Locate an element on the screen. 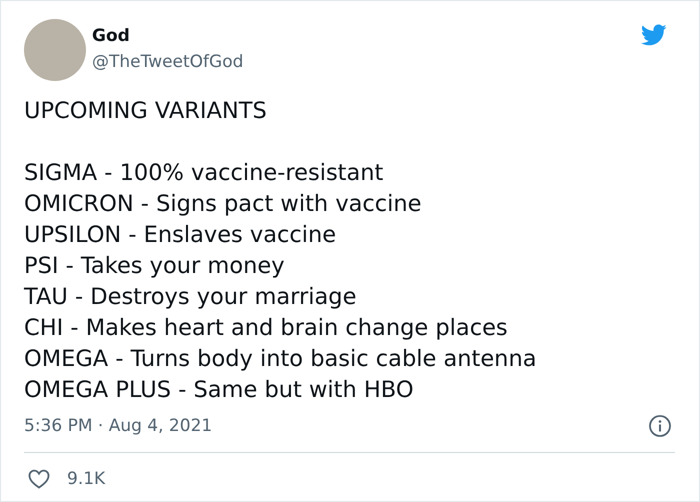 Image resolution: width=700 pixels, height=502 pixels. author-name: God is located at coordinates (111, 36).